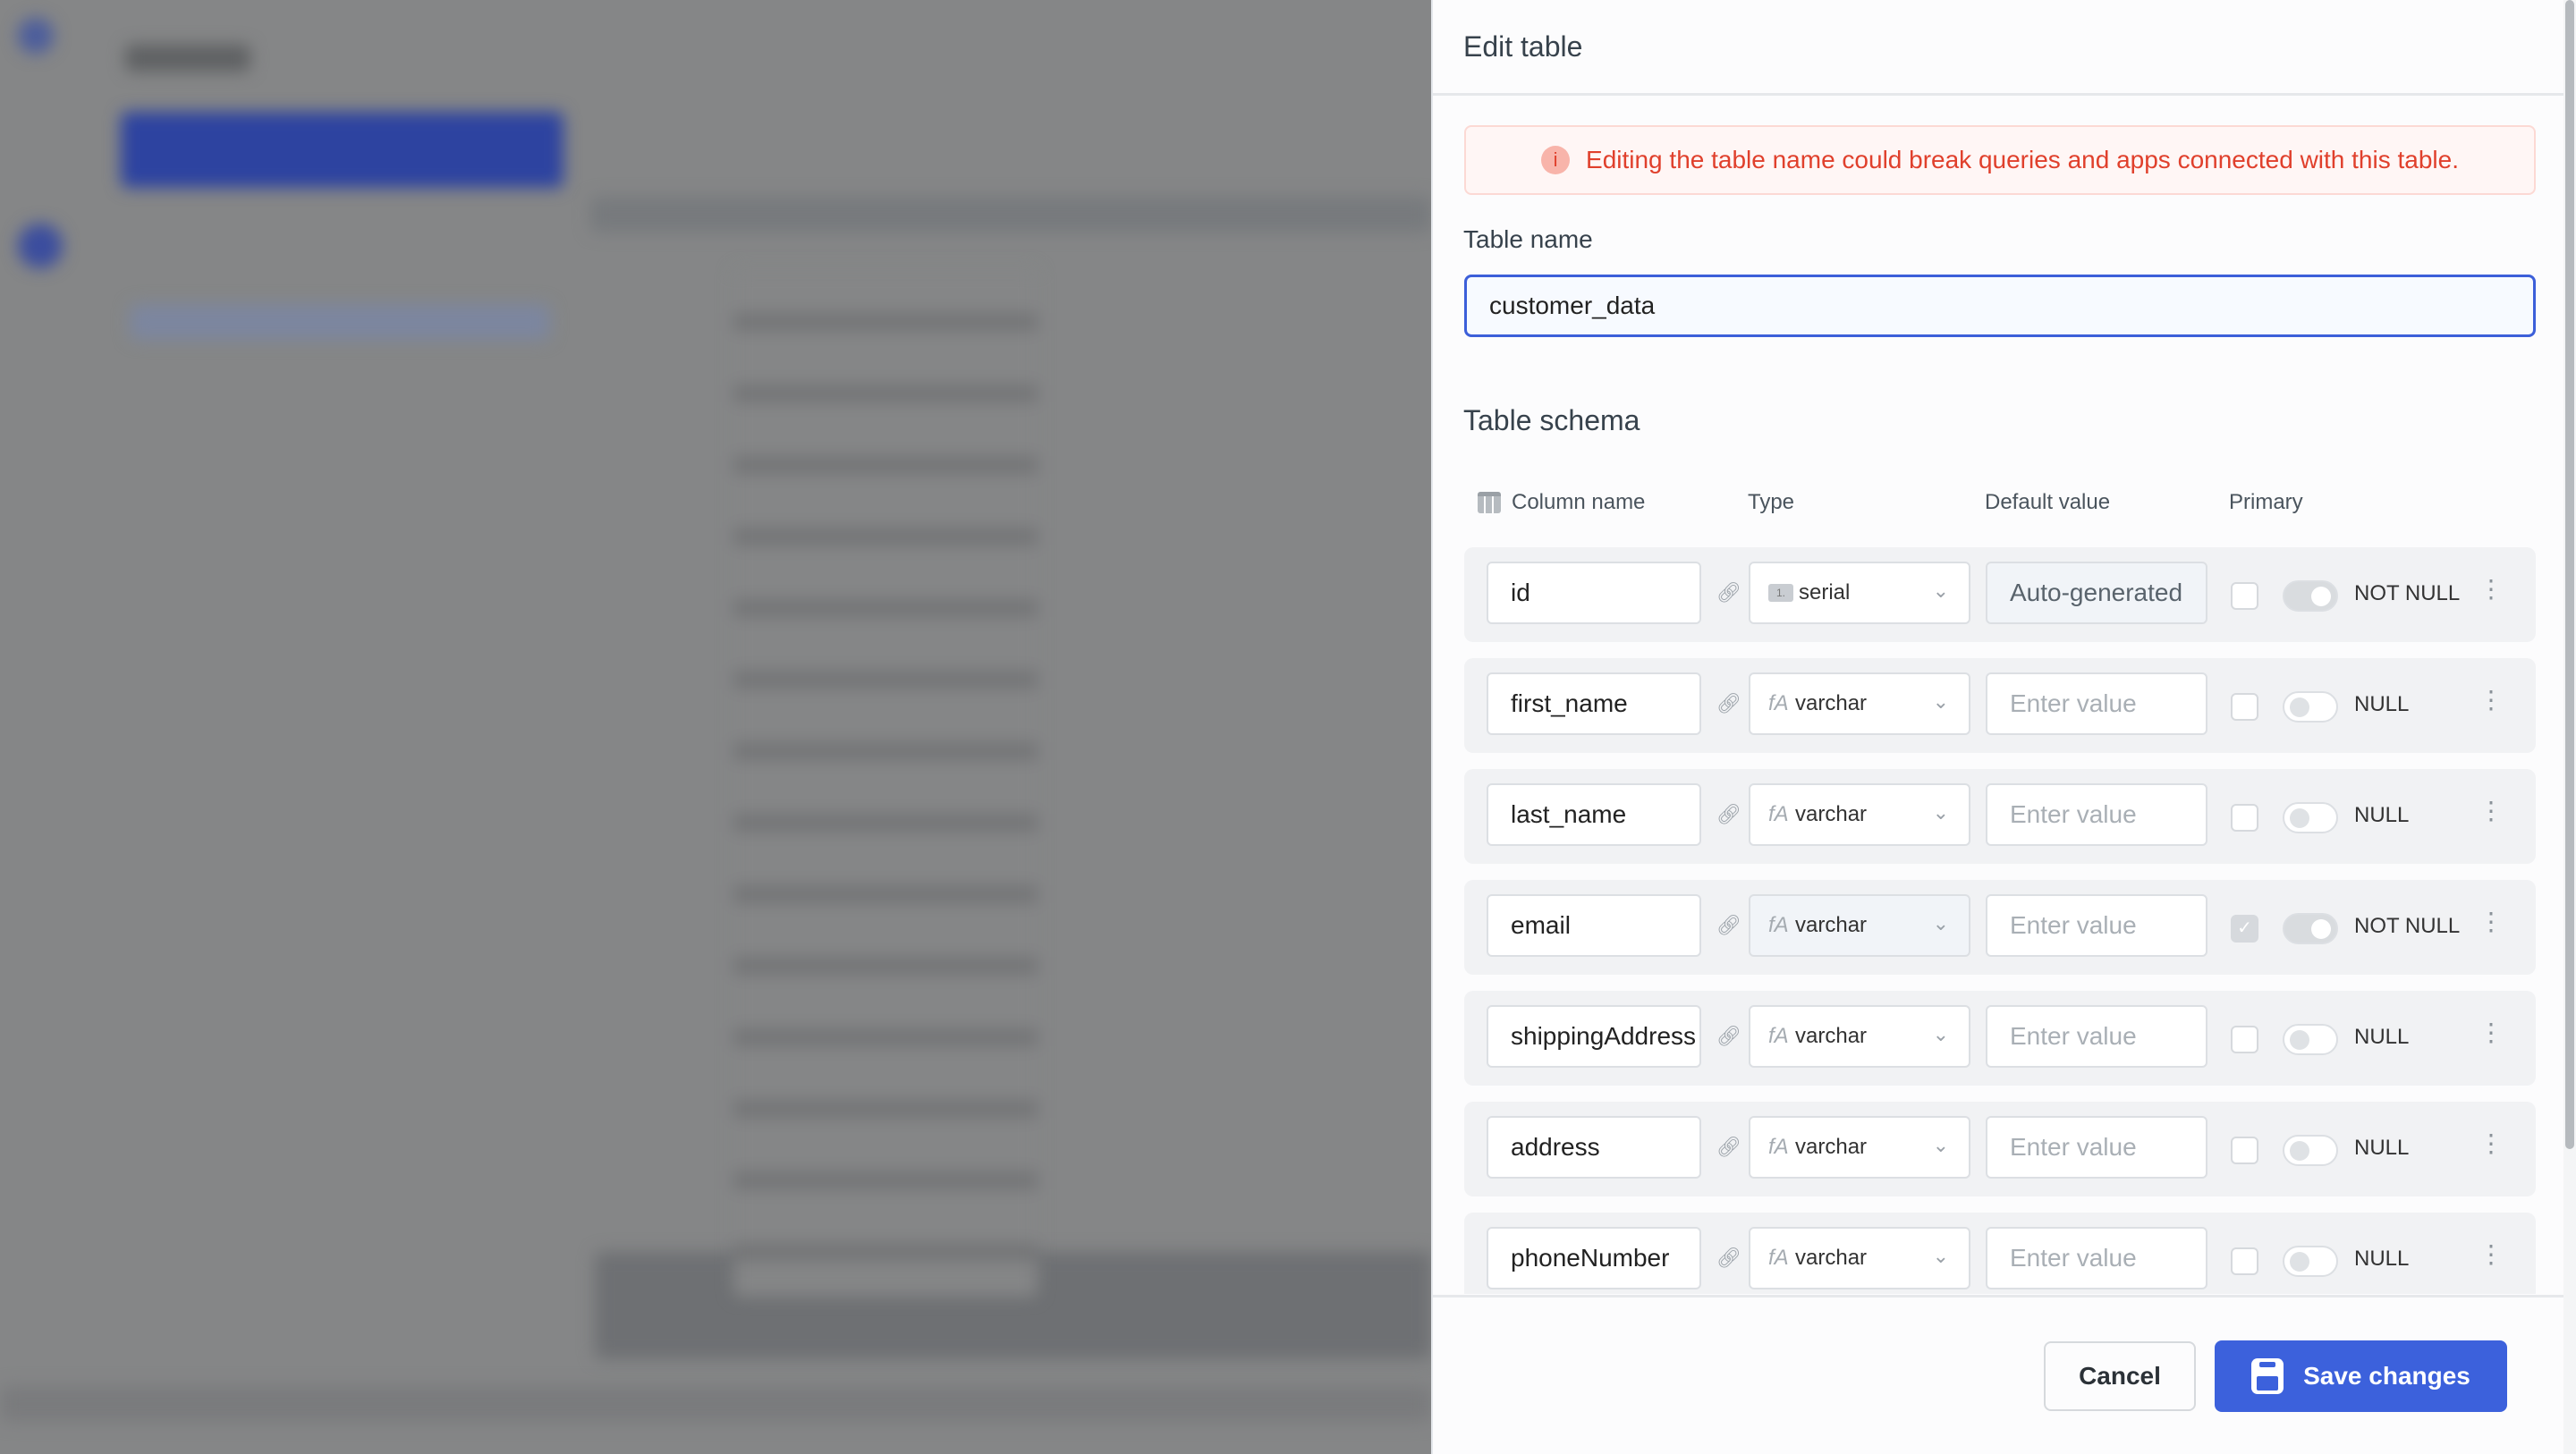  I want to click on save-changes-label: Save changes, so click(2386, 1376).